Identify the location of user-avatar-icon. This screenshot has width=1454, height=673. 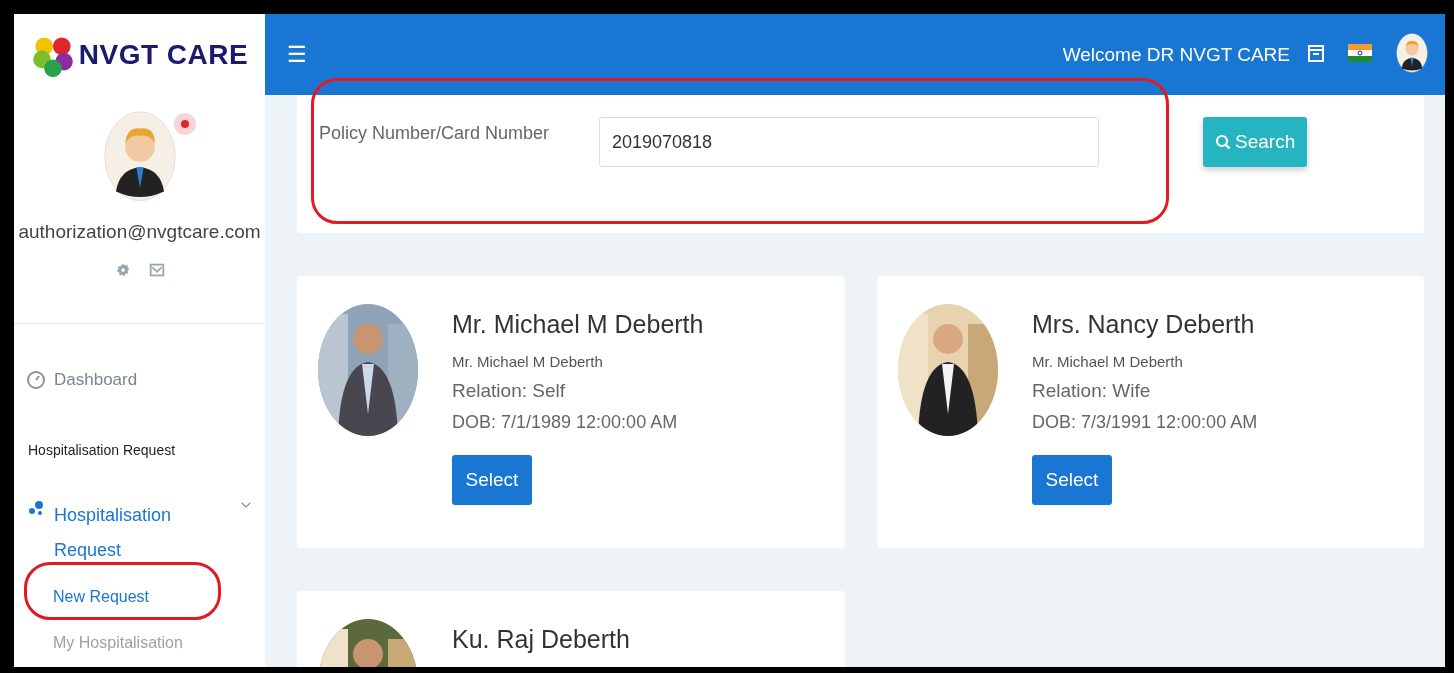
(1412, 52).